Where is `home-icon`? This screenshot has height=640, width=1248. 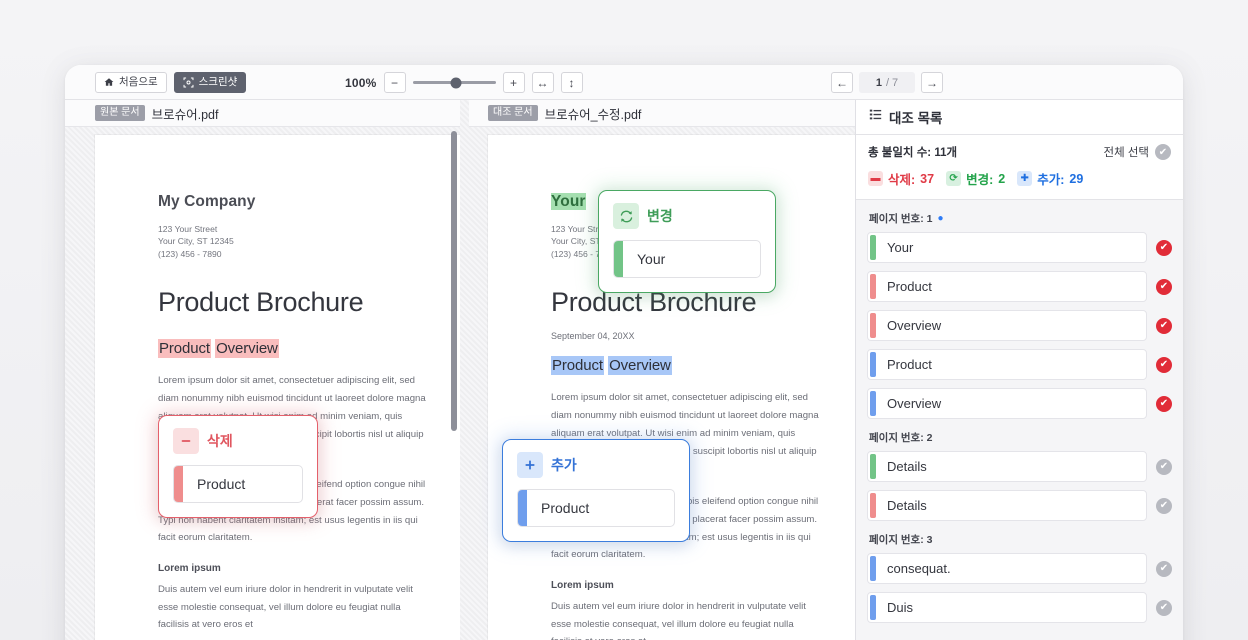 home-icon is located at coordinates (109, 82).